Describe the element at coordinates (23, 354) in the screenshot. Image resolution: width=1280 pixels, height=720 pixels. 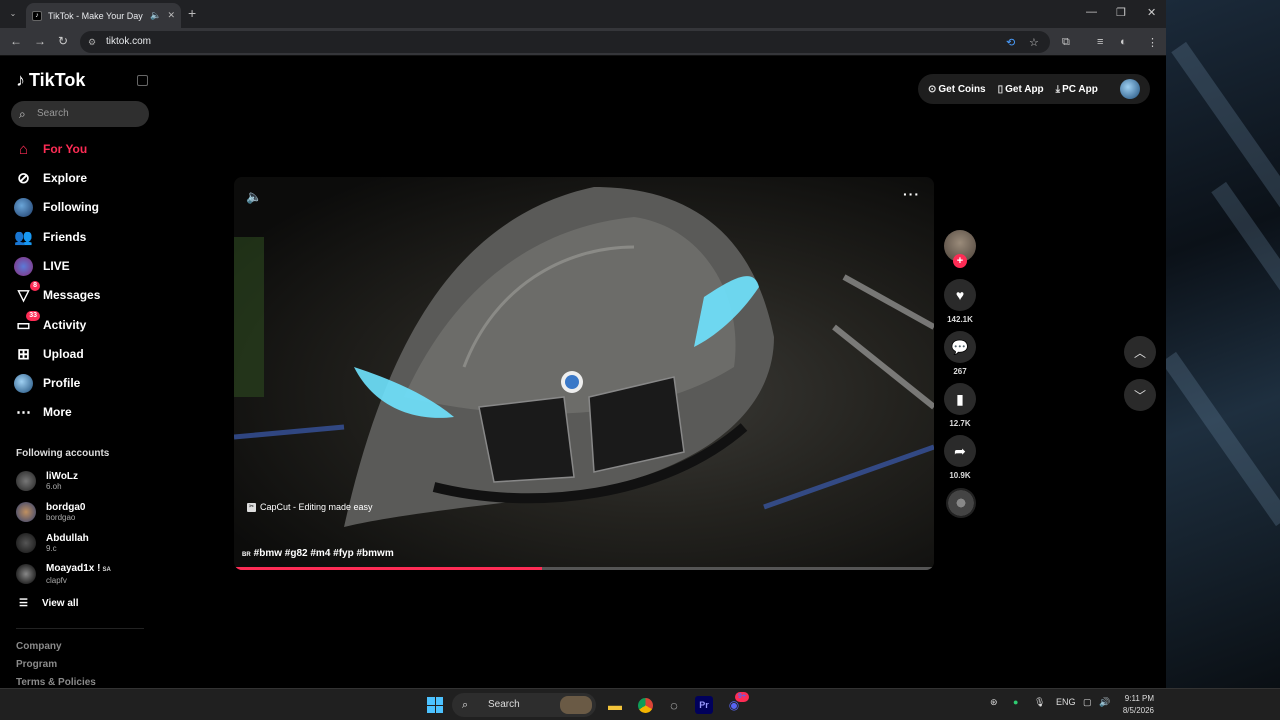
I see `upload-icon: ⊞` at that location.